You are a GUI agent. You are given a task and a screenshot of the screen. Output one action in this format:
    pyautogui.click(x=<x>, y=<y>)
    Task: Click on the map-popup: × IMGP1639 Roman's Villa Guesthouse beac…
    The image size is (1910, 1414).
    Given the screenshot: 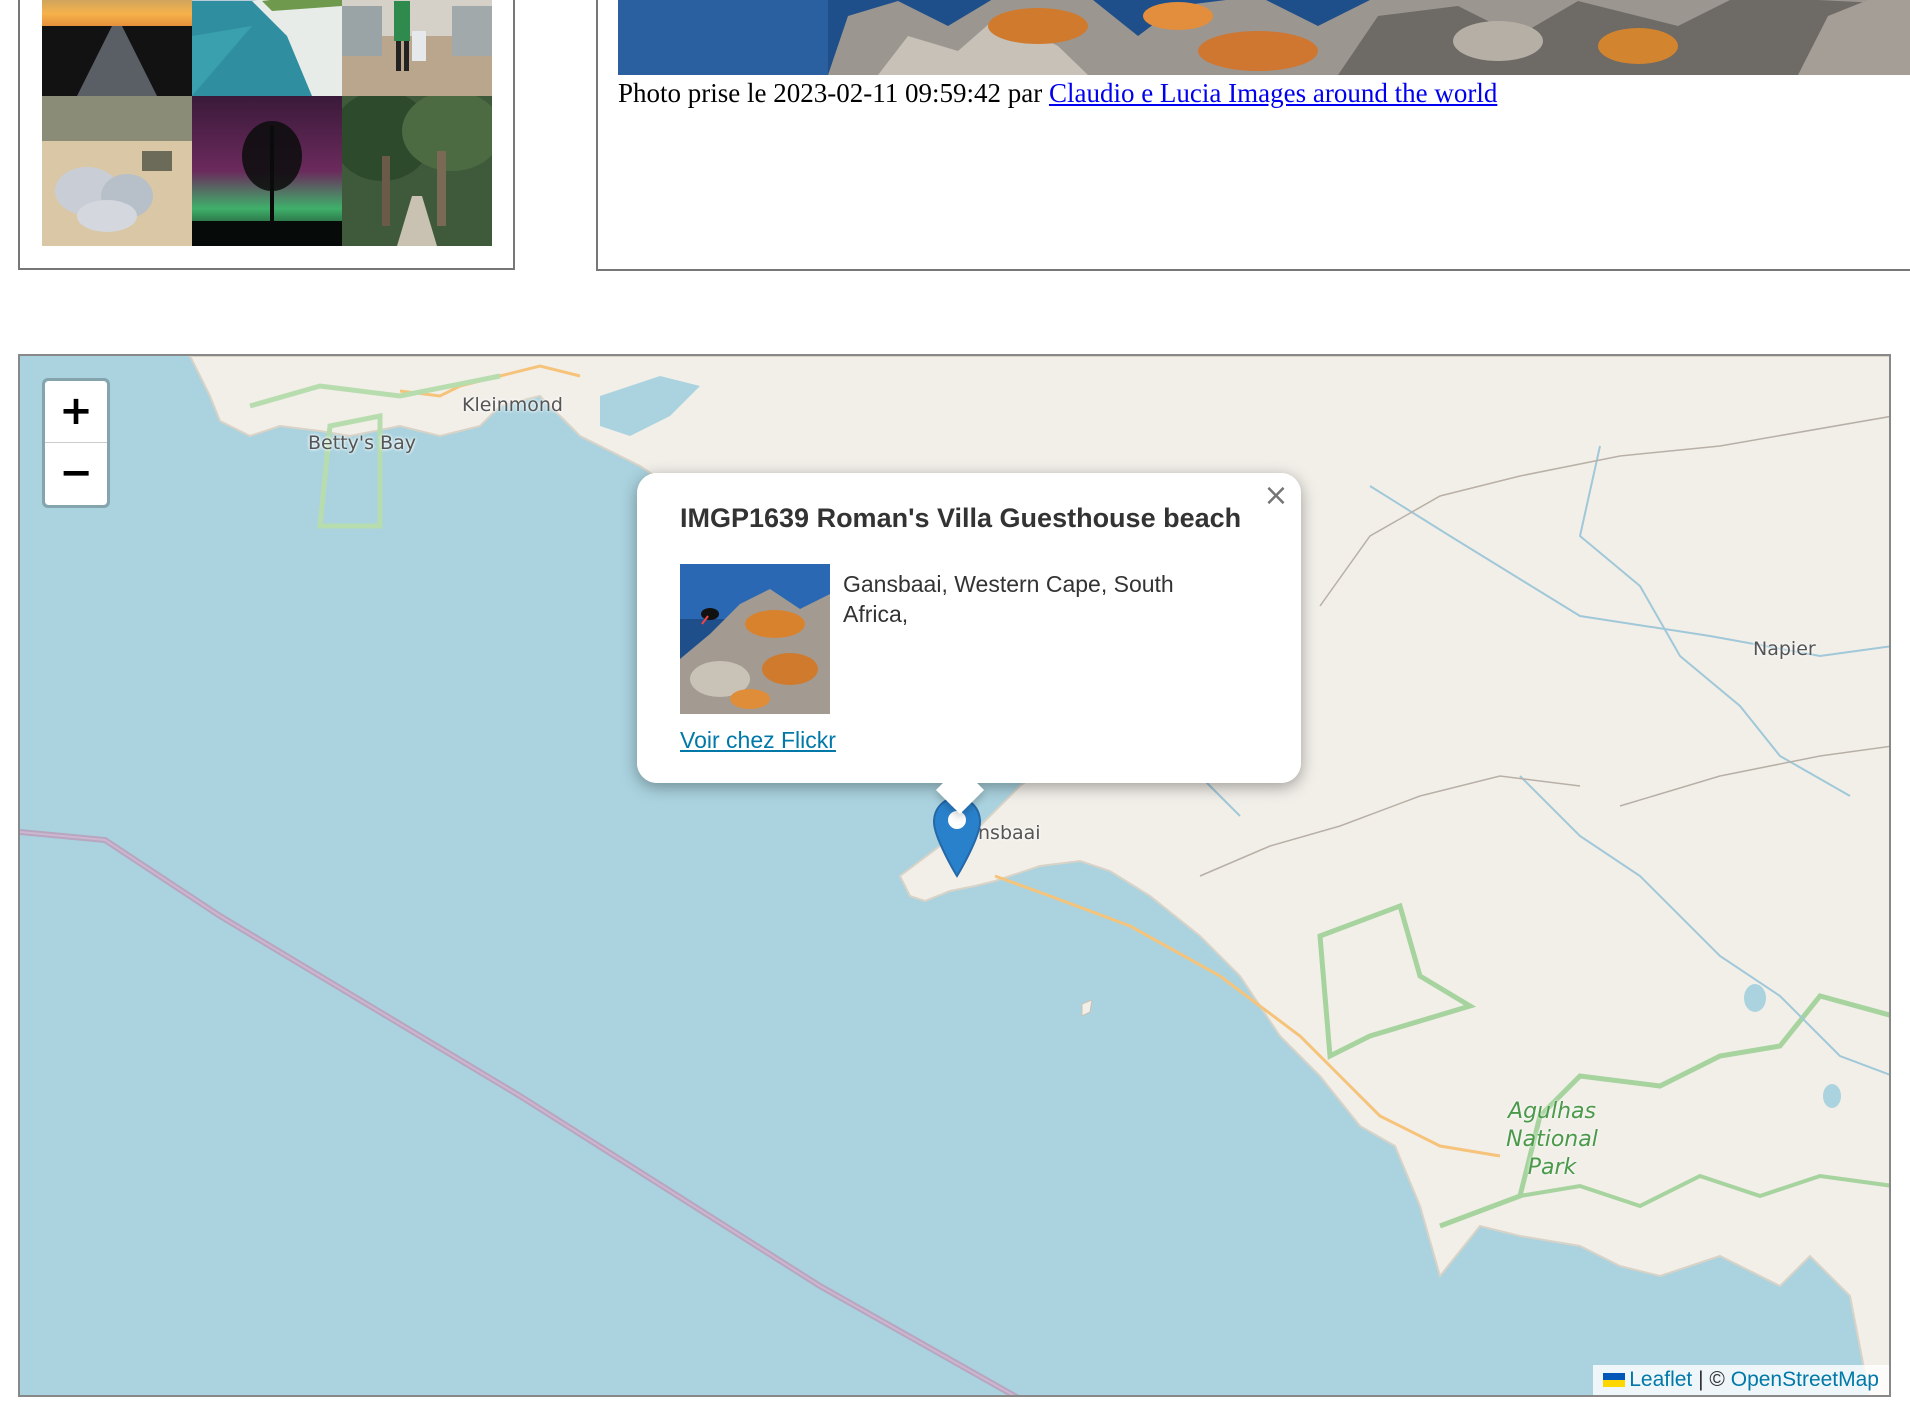 What is the action you would take?
    pyautogui.click(x=969, y=644)
    